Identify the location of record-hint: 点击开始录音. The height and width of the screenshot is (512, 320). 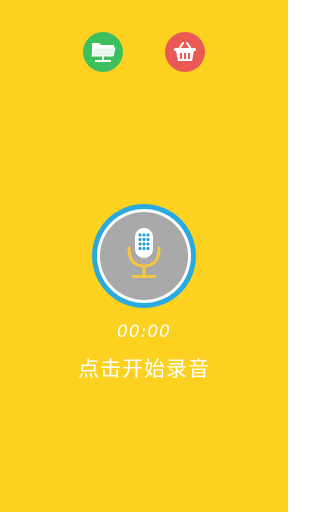
(144, 369).